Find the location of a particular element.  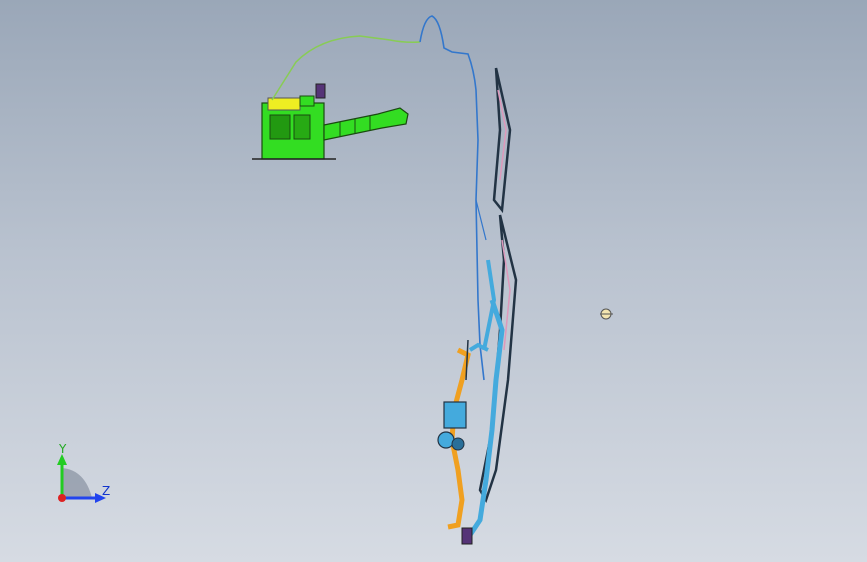

axis-triad: Y Z is located at coordinates (85, 478).